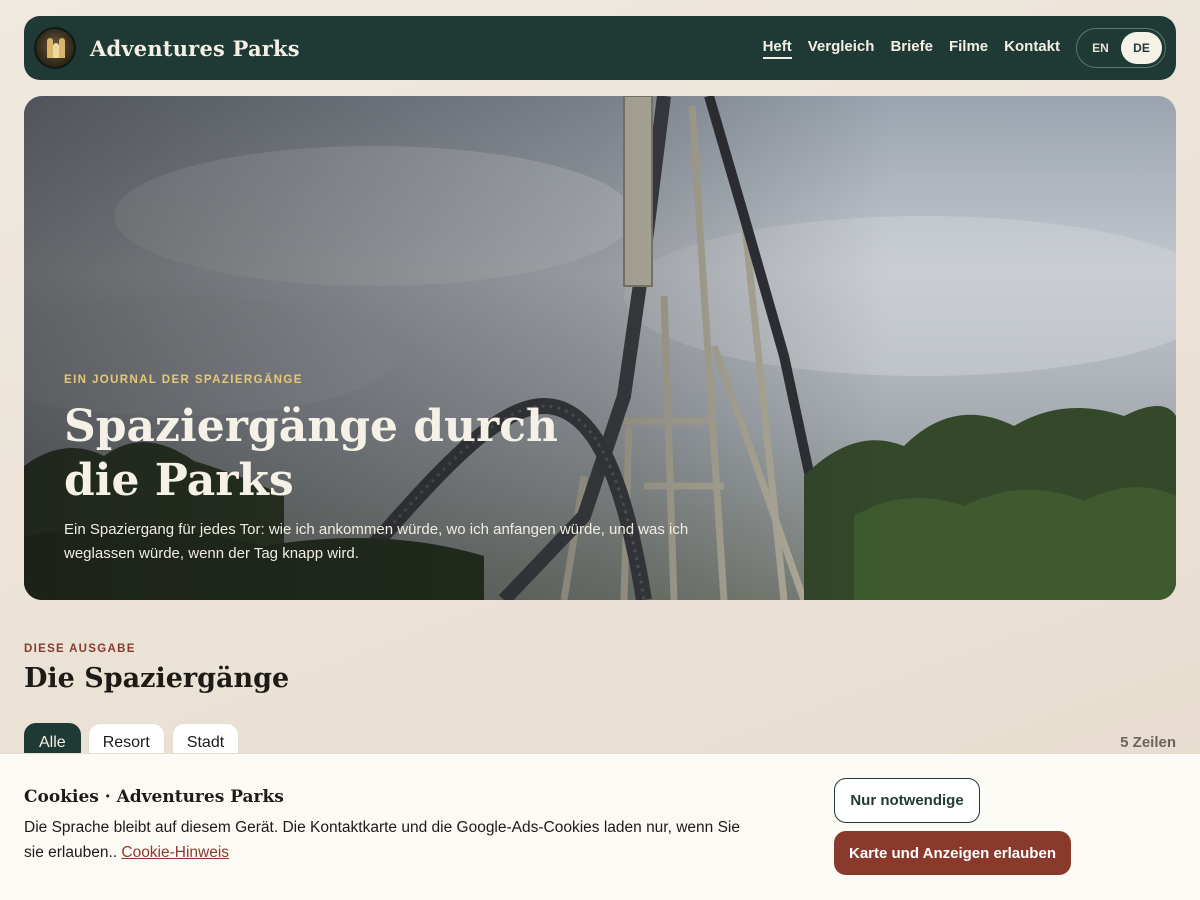  I want to click on hero-title: Spaziergänge durch die Parks, so click(311, 453).